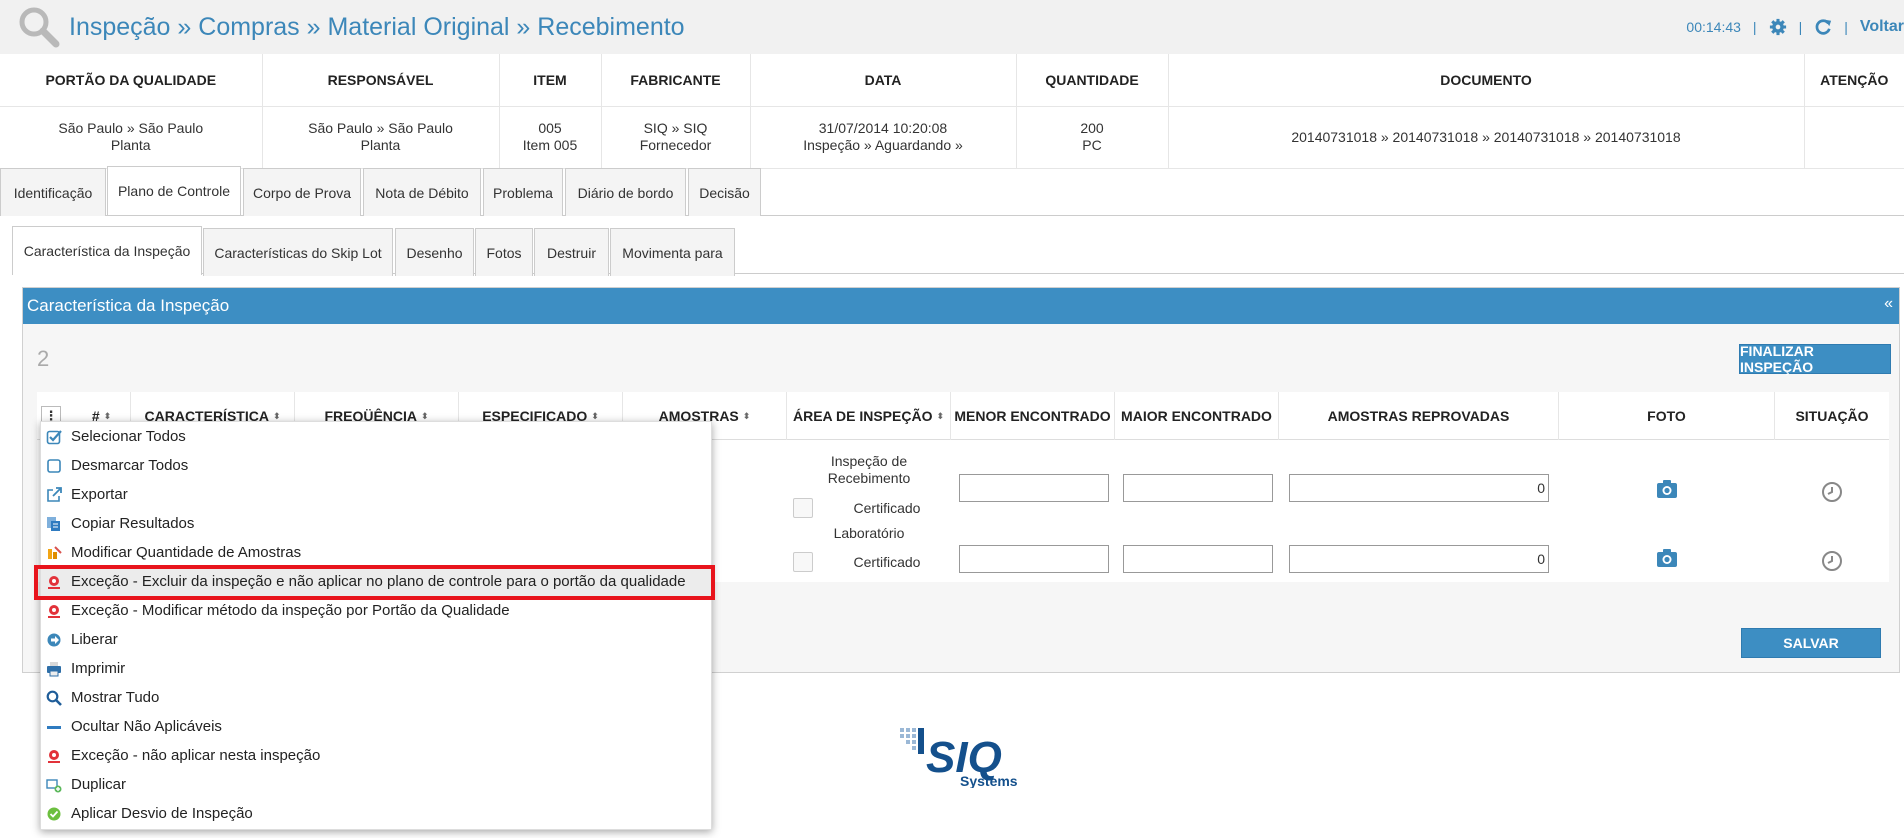 This screenshot has width=1904, height=838. What do you see at coordinates (862, 416) in the screenshot?
I see `col-label: ÁREA DE INSPEÇÃO` at bounding box center [862, 416].